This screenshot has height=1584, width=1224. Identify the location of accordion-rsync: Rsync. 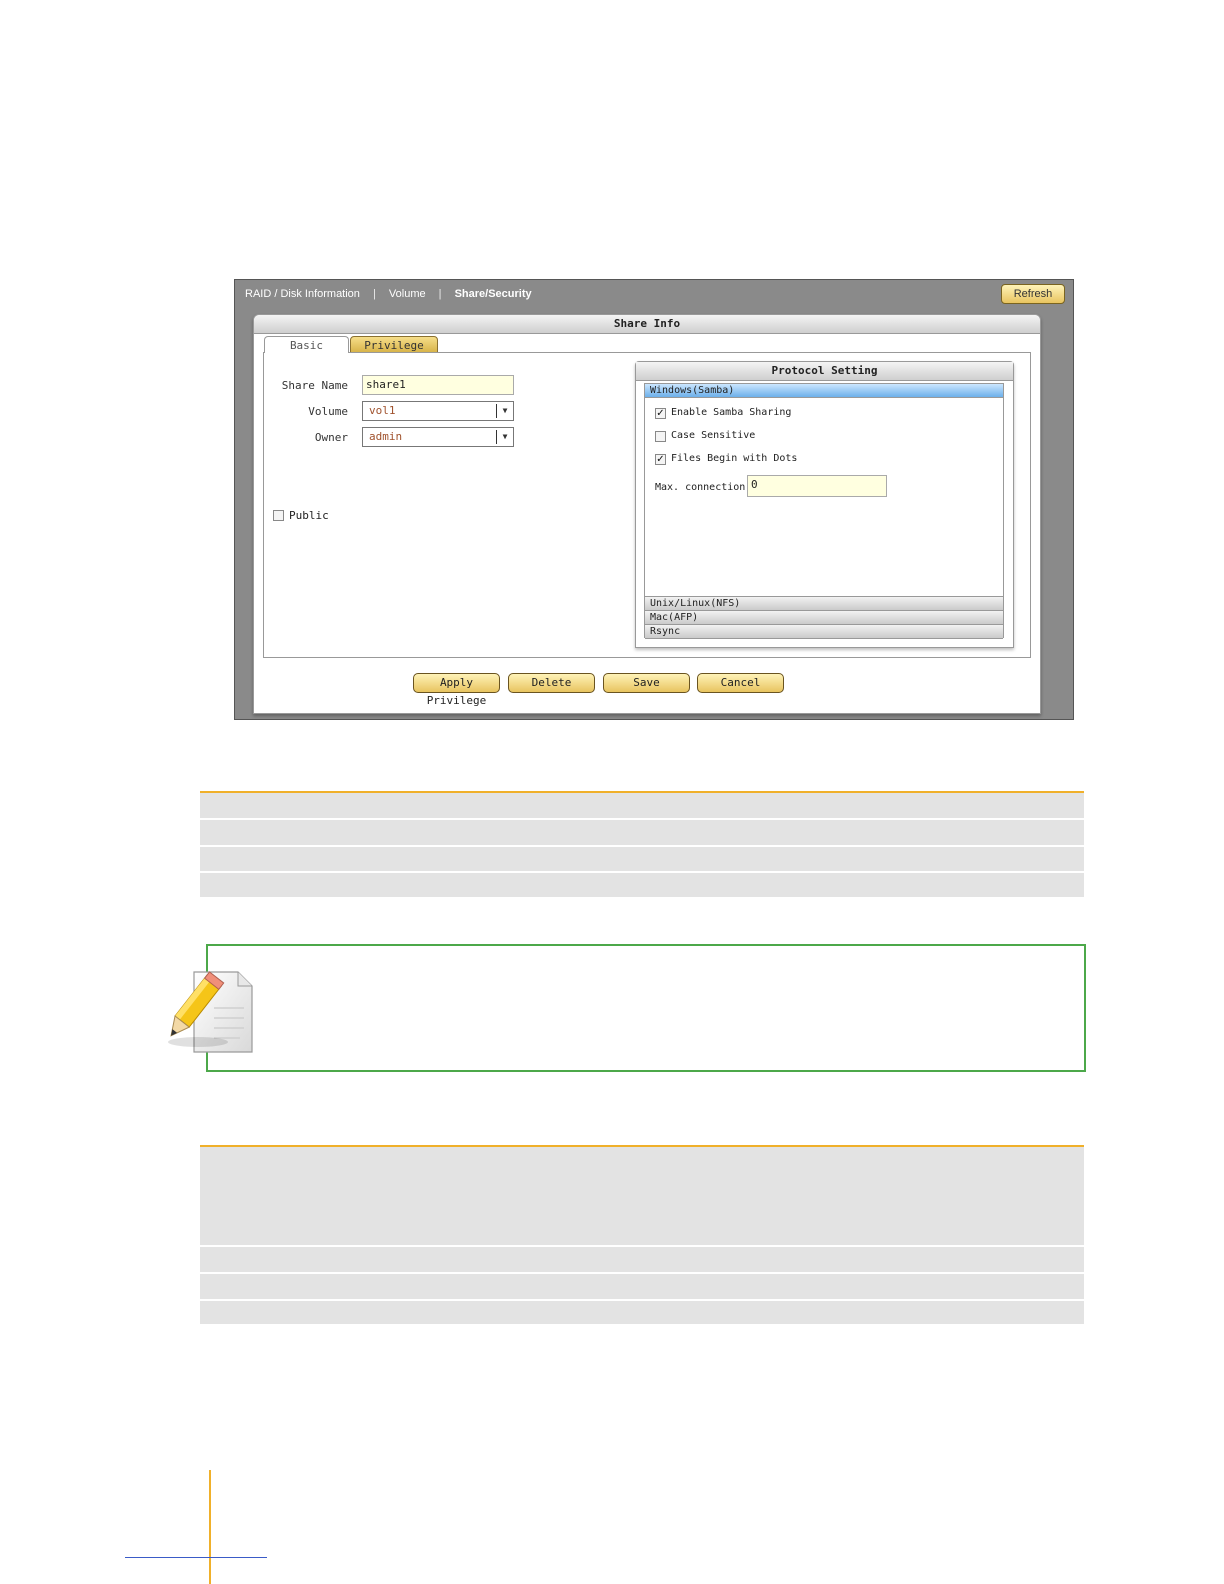
(824, 632).